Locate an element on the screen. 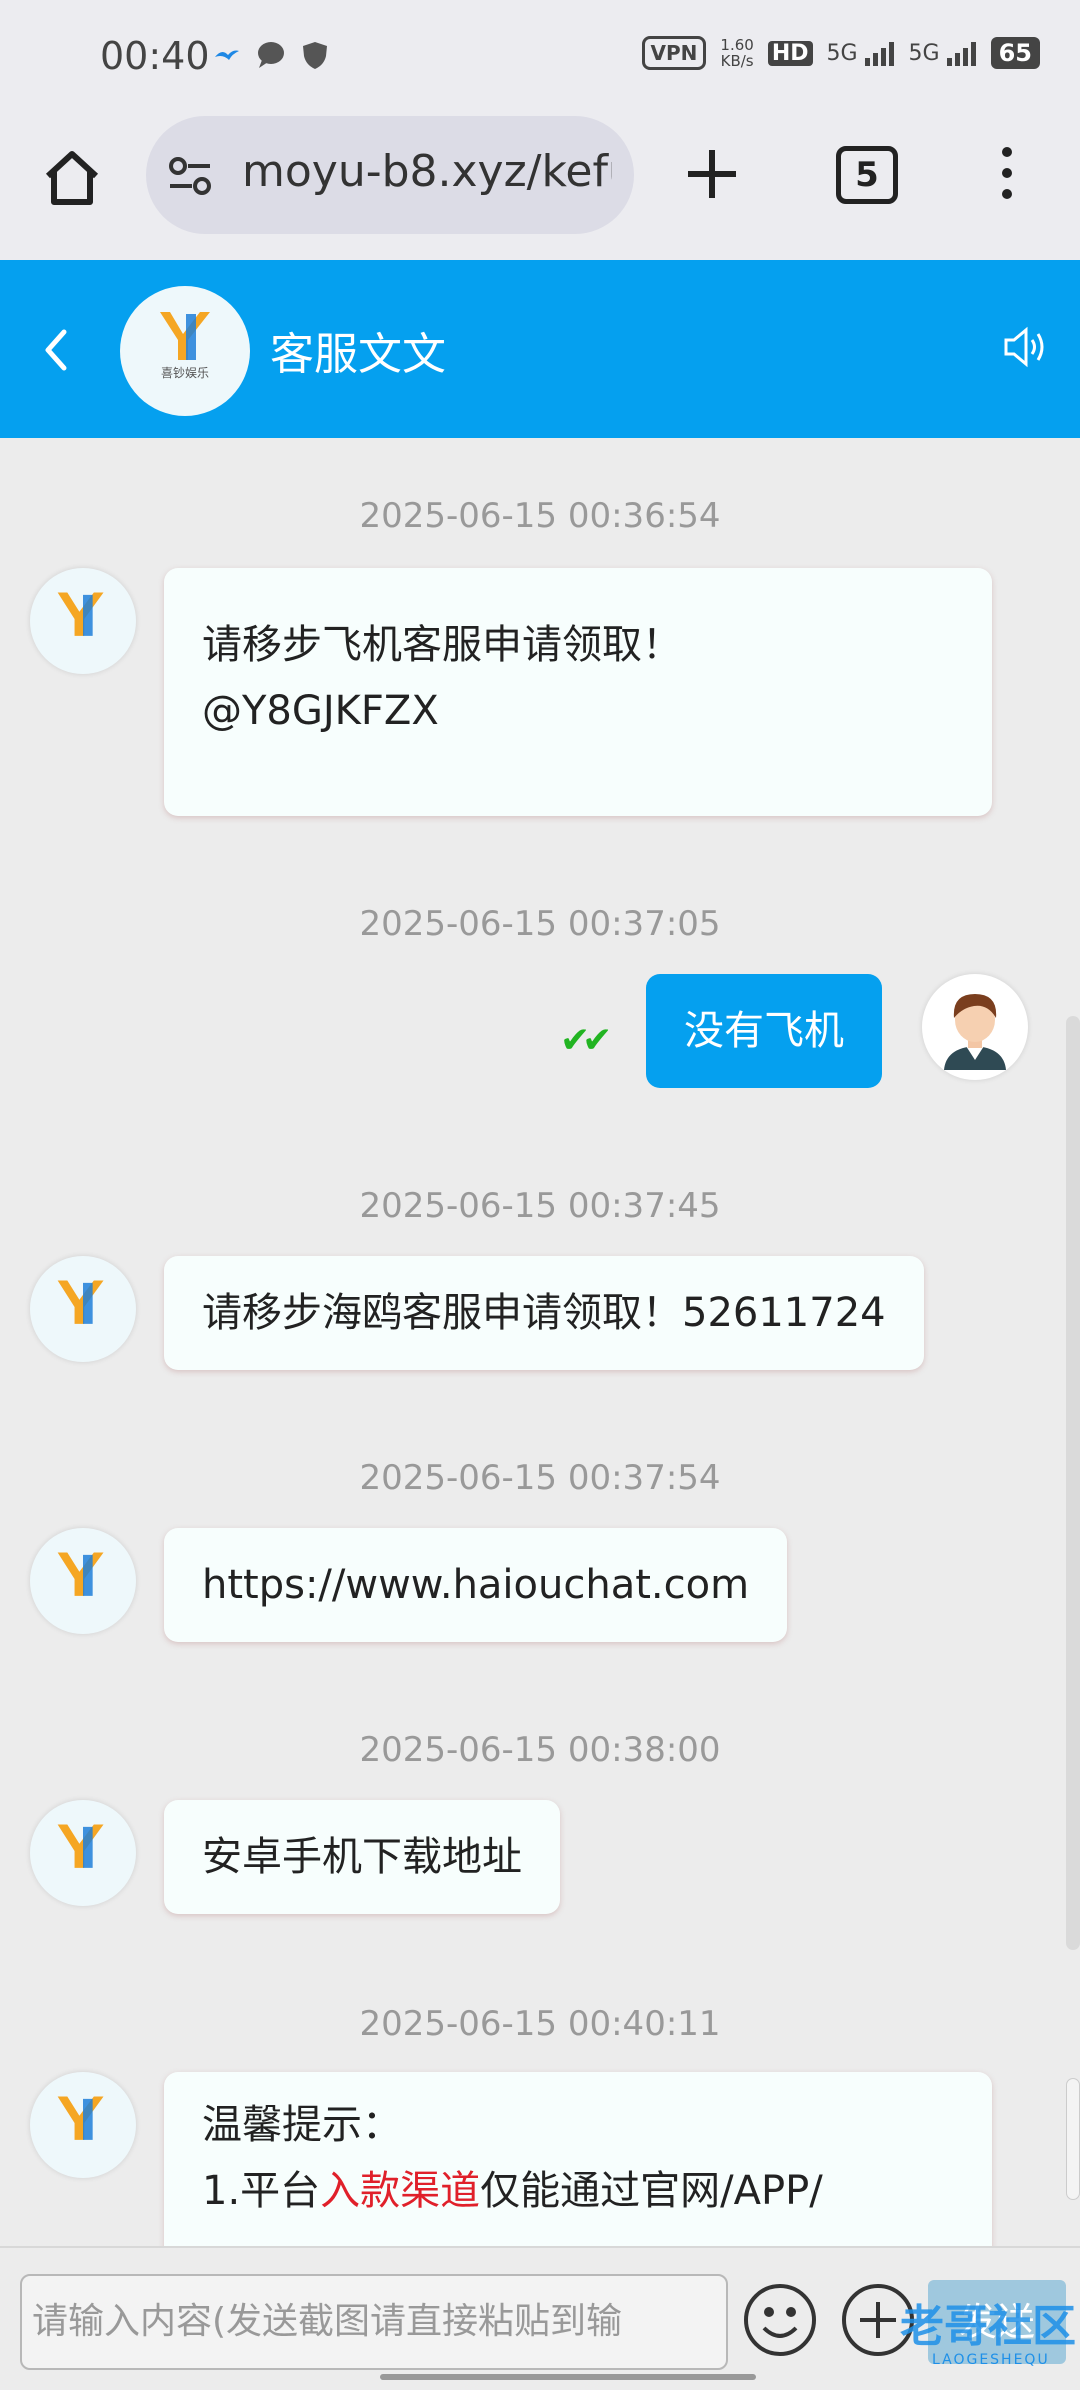  network-speed: 1.60 KB/s is located at coordinates (736, 53).